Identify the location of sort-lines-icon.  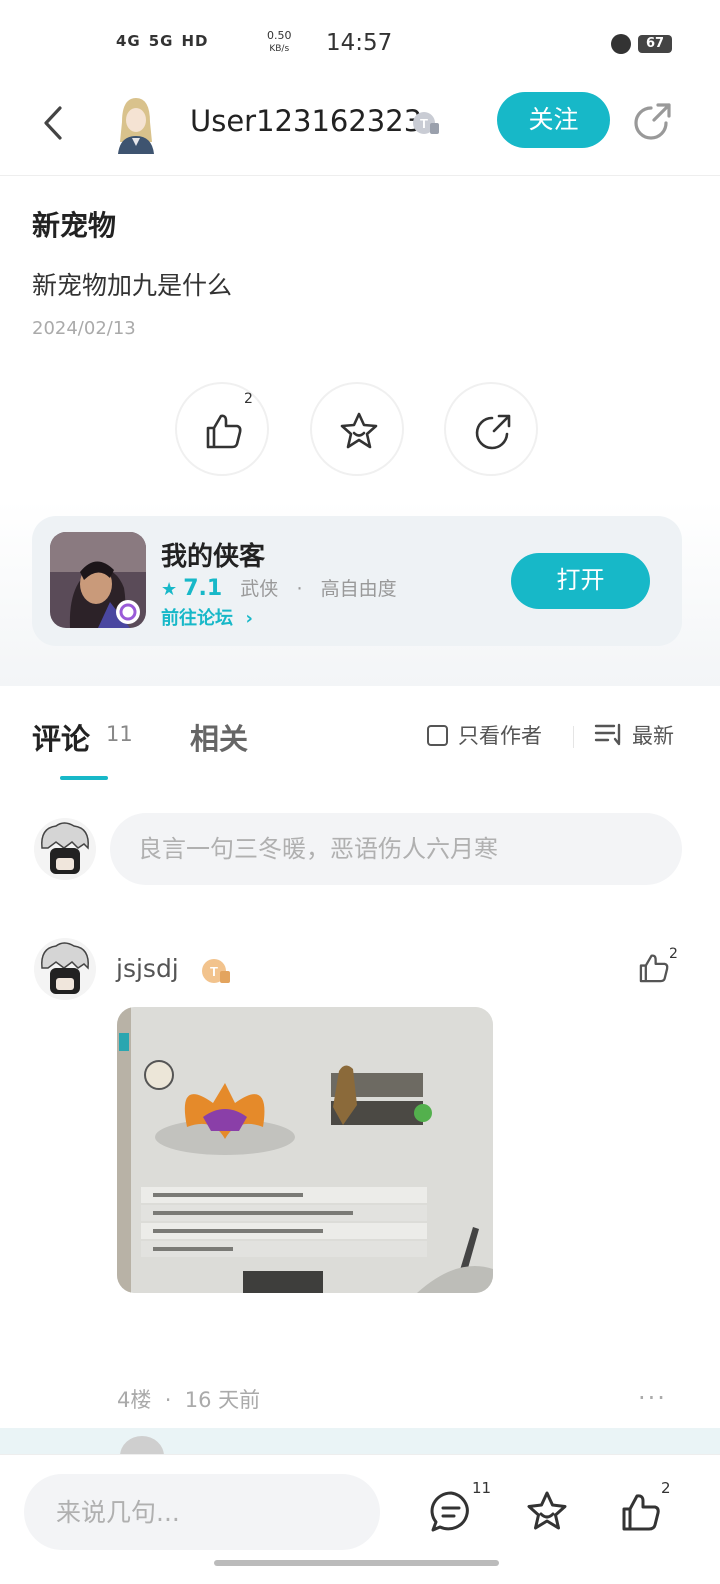
(607, 734).